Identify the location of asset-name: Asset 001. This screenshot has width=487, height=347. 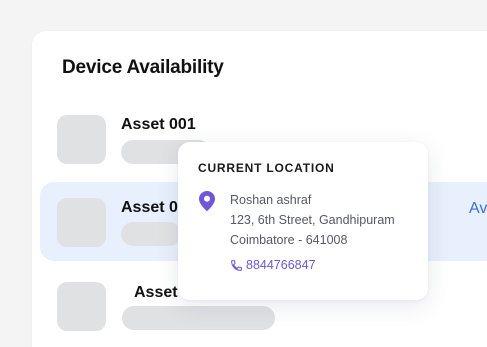
(158, 124).